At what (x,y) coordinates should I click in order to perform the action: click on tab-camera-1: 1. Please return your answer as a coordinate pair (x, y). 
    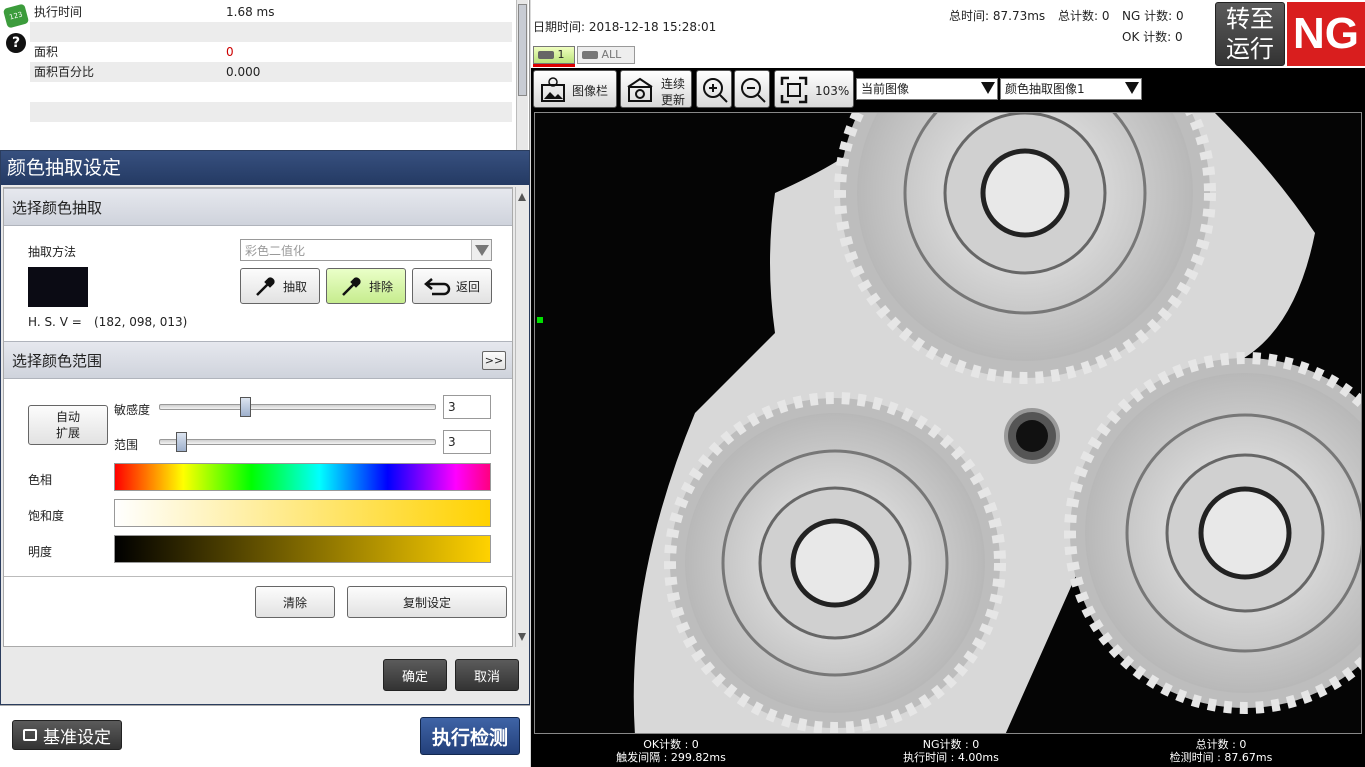
    Looking at the image, I should click on (554, 55).